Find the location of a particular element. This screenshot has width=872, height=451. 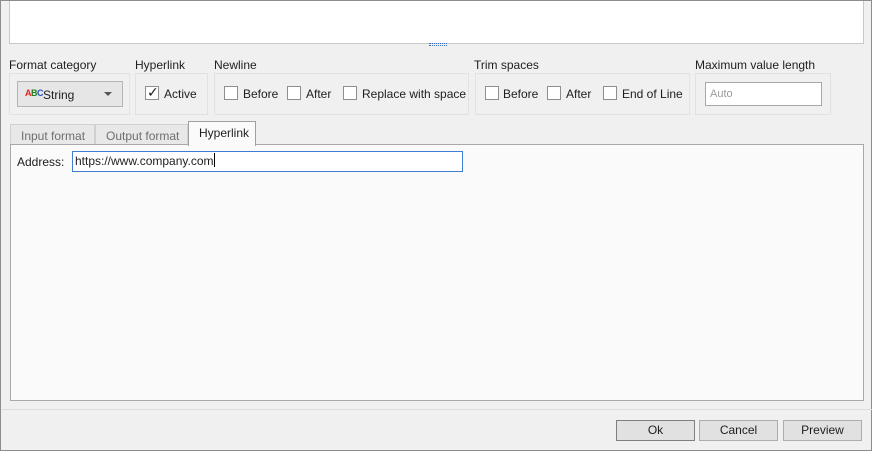

tab-input-format: Input format is located at coordinates (52, 135).